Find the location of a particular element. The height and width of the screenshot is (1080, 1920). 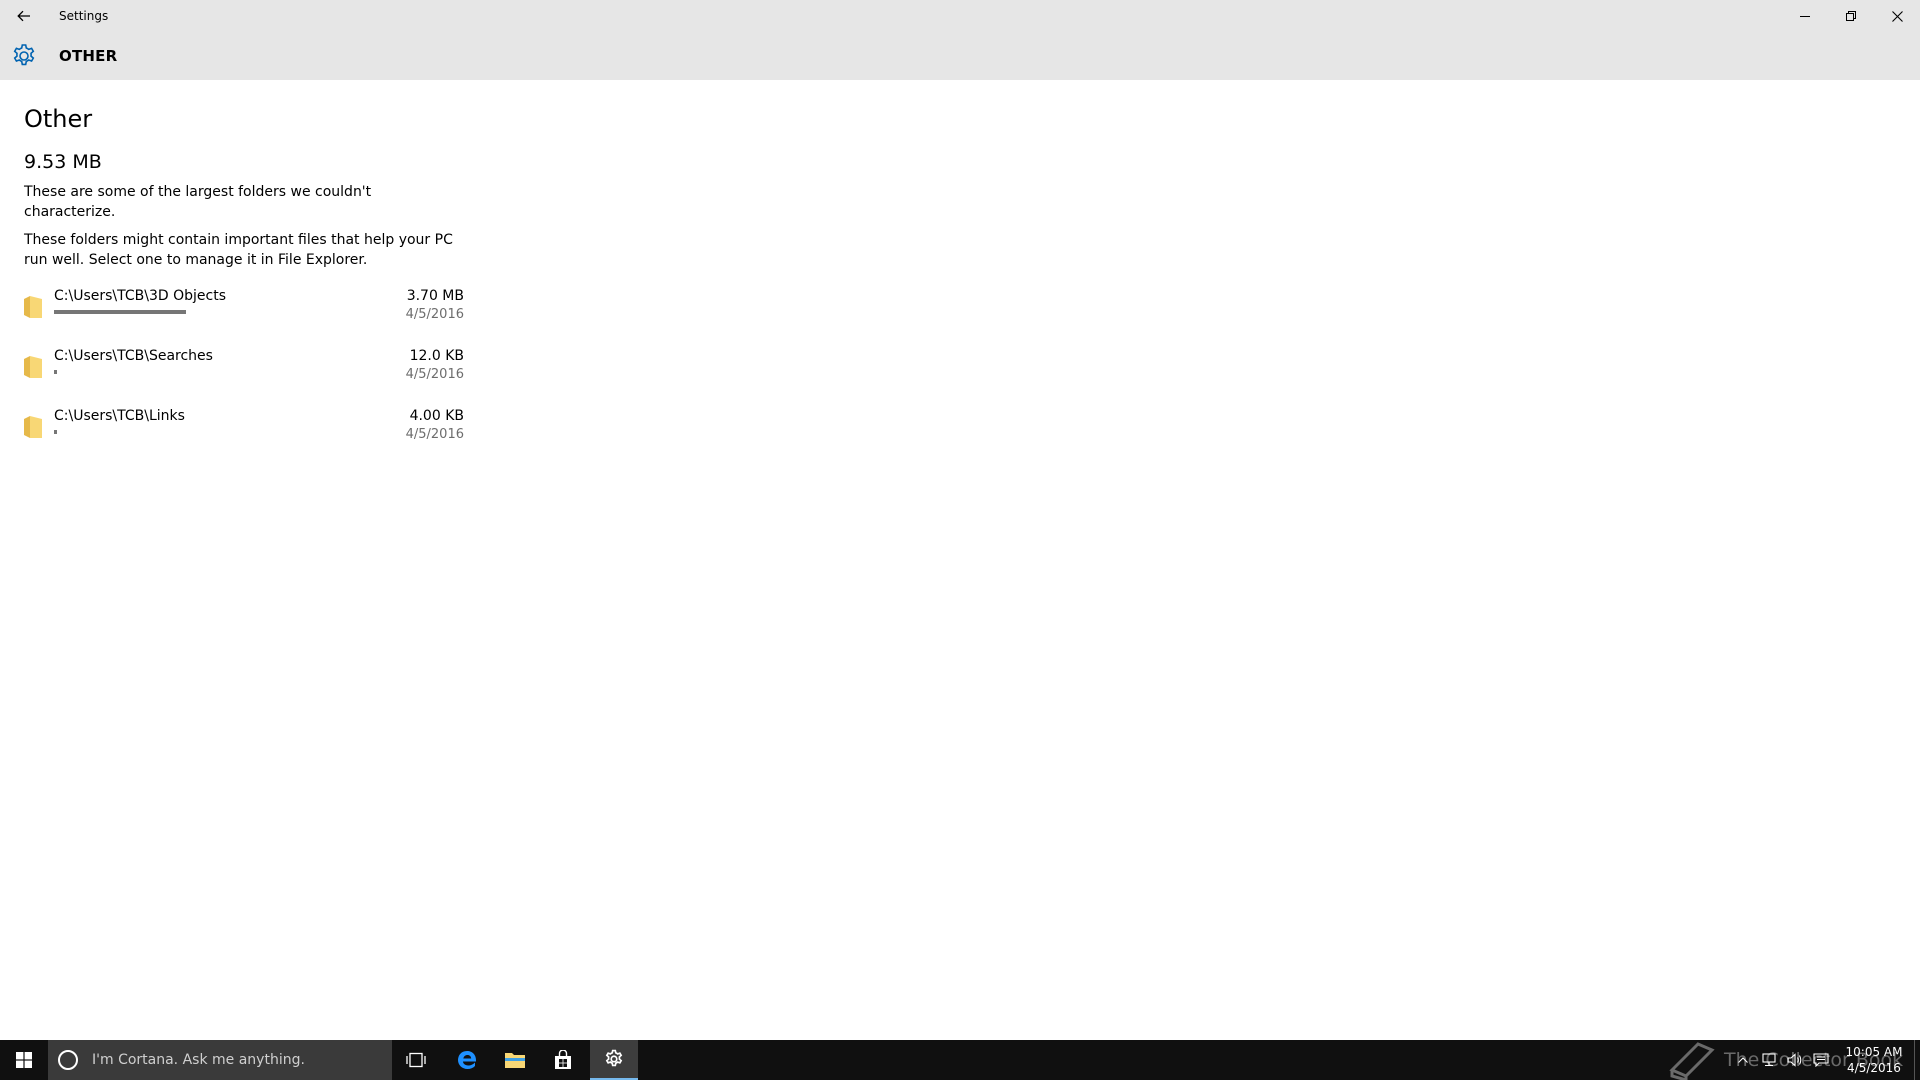

close-button is located at coordinates (1897, 16).